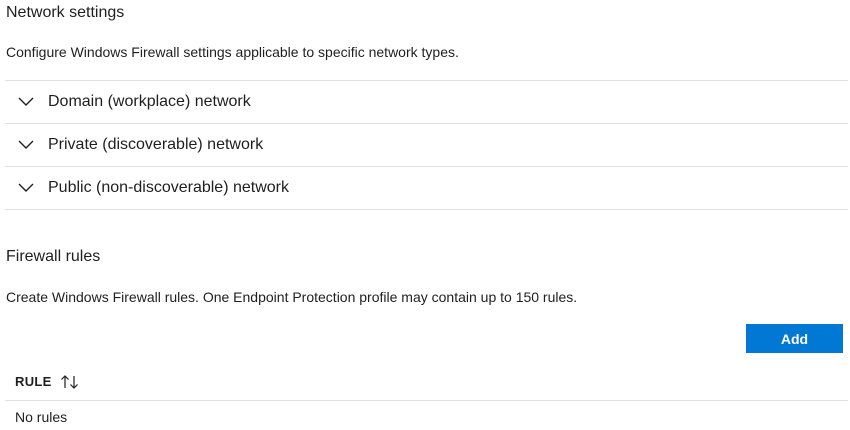 The width and height of the screenshot is (850, 430). I want to click on column-header-rule: RULE, so click(47, 382).